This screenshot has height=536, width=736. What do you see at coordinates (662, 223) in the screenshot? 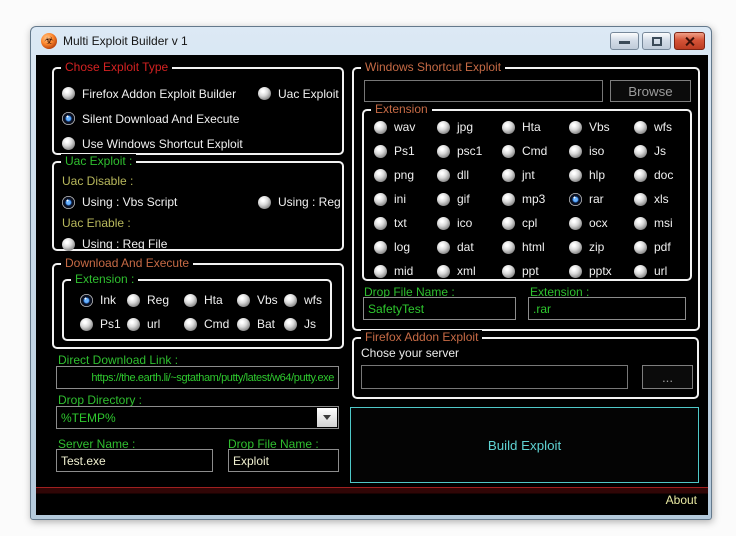
I see `radio-option-msi: msi` at bounding box center [662, 223].